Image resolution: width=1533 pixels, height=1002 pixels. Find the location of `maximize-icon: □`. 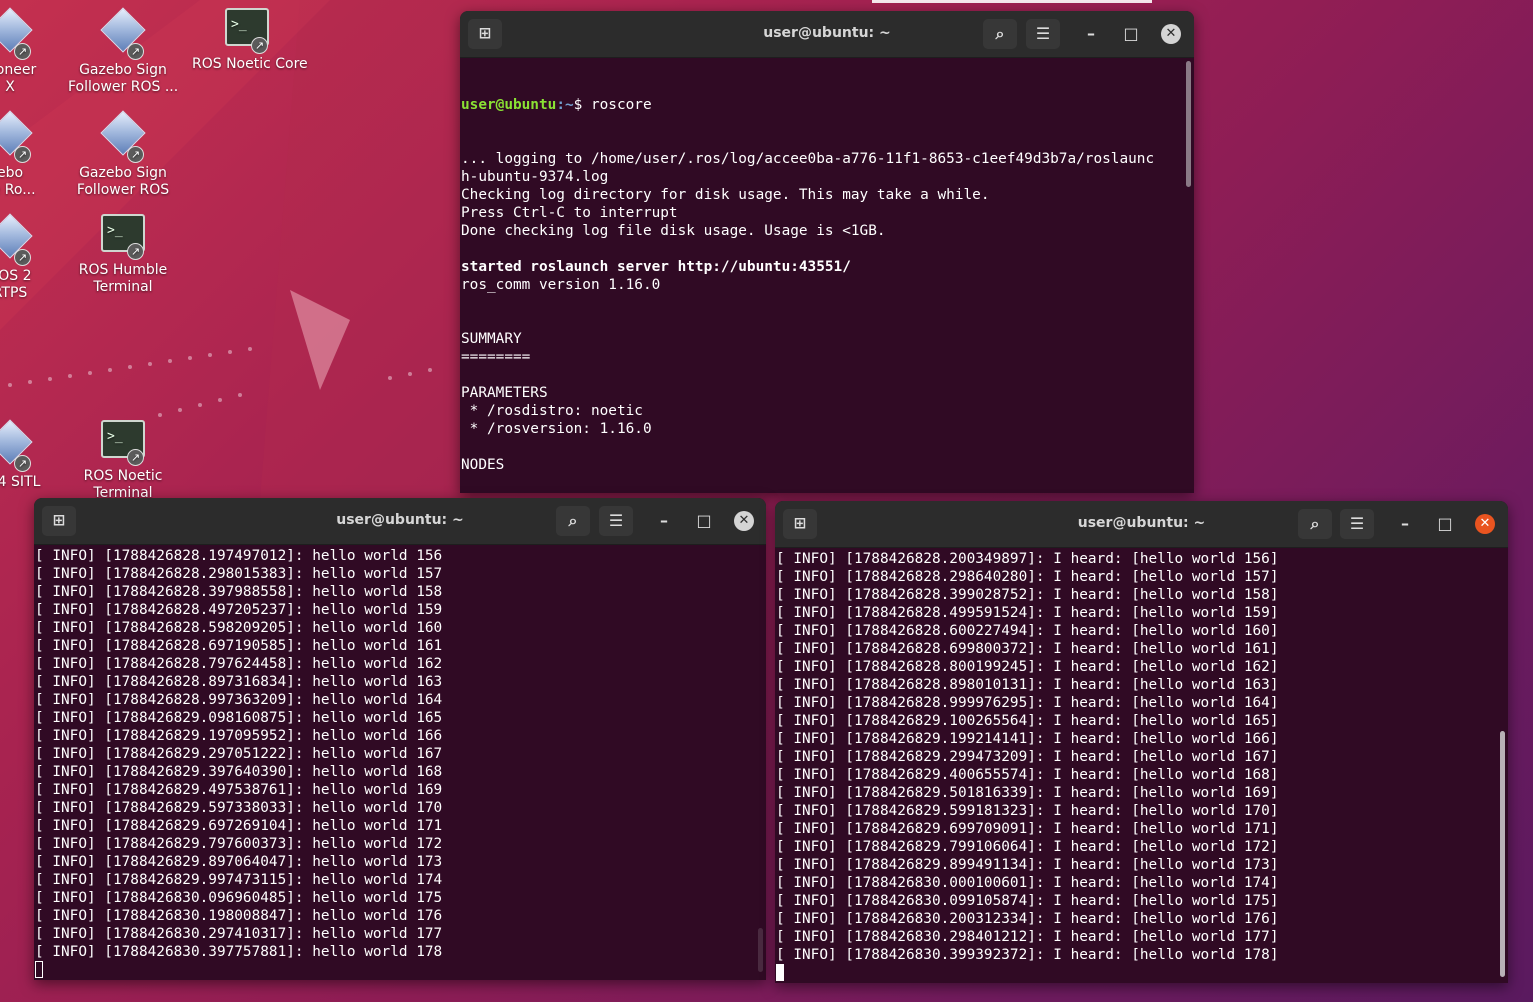

maximize-icon: □ is located at coordinates (704, 520).